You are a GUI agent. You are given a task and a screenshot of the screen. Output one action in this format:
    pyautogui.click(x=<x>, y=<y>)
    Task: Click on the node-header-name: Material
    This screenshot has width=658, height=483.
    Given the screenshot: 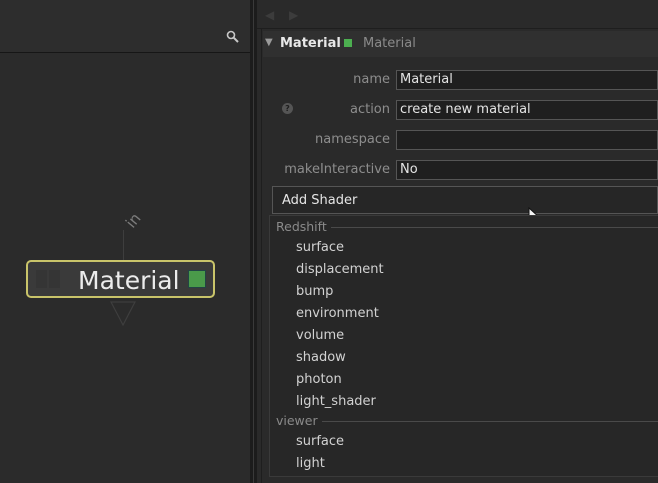 What is the action you would take?
    pyautogui.click(x=310, y=43)
    